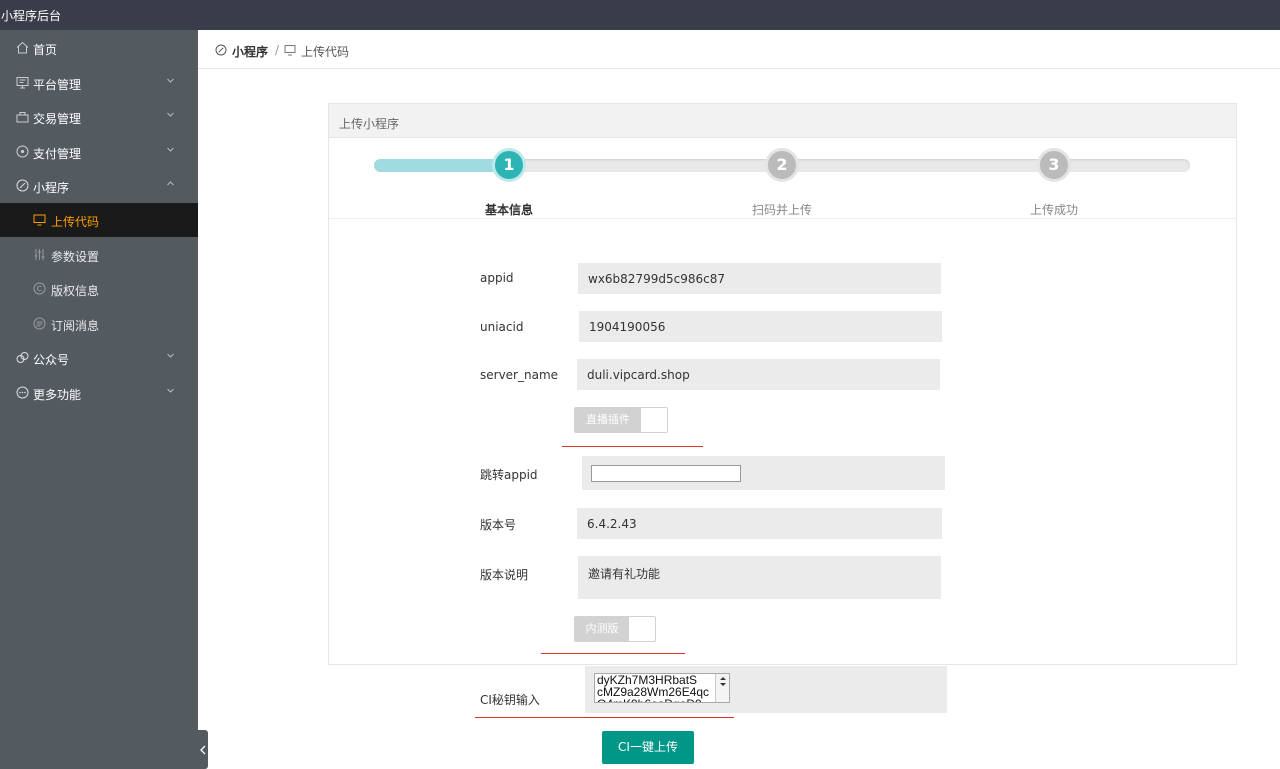 The height and width of the screenshot is (769, 1280). I want to click on sidebar-item-label: 平台管理, so click(57, 85).